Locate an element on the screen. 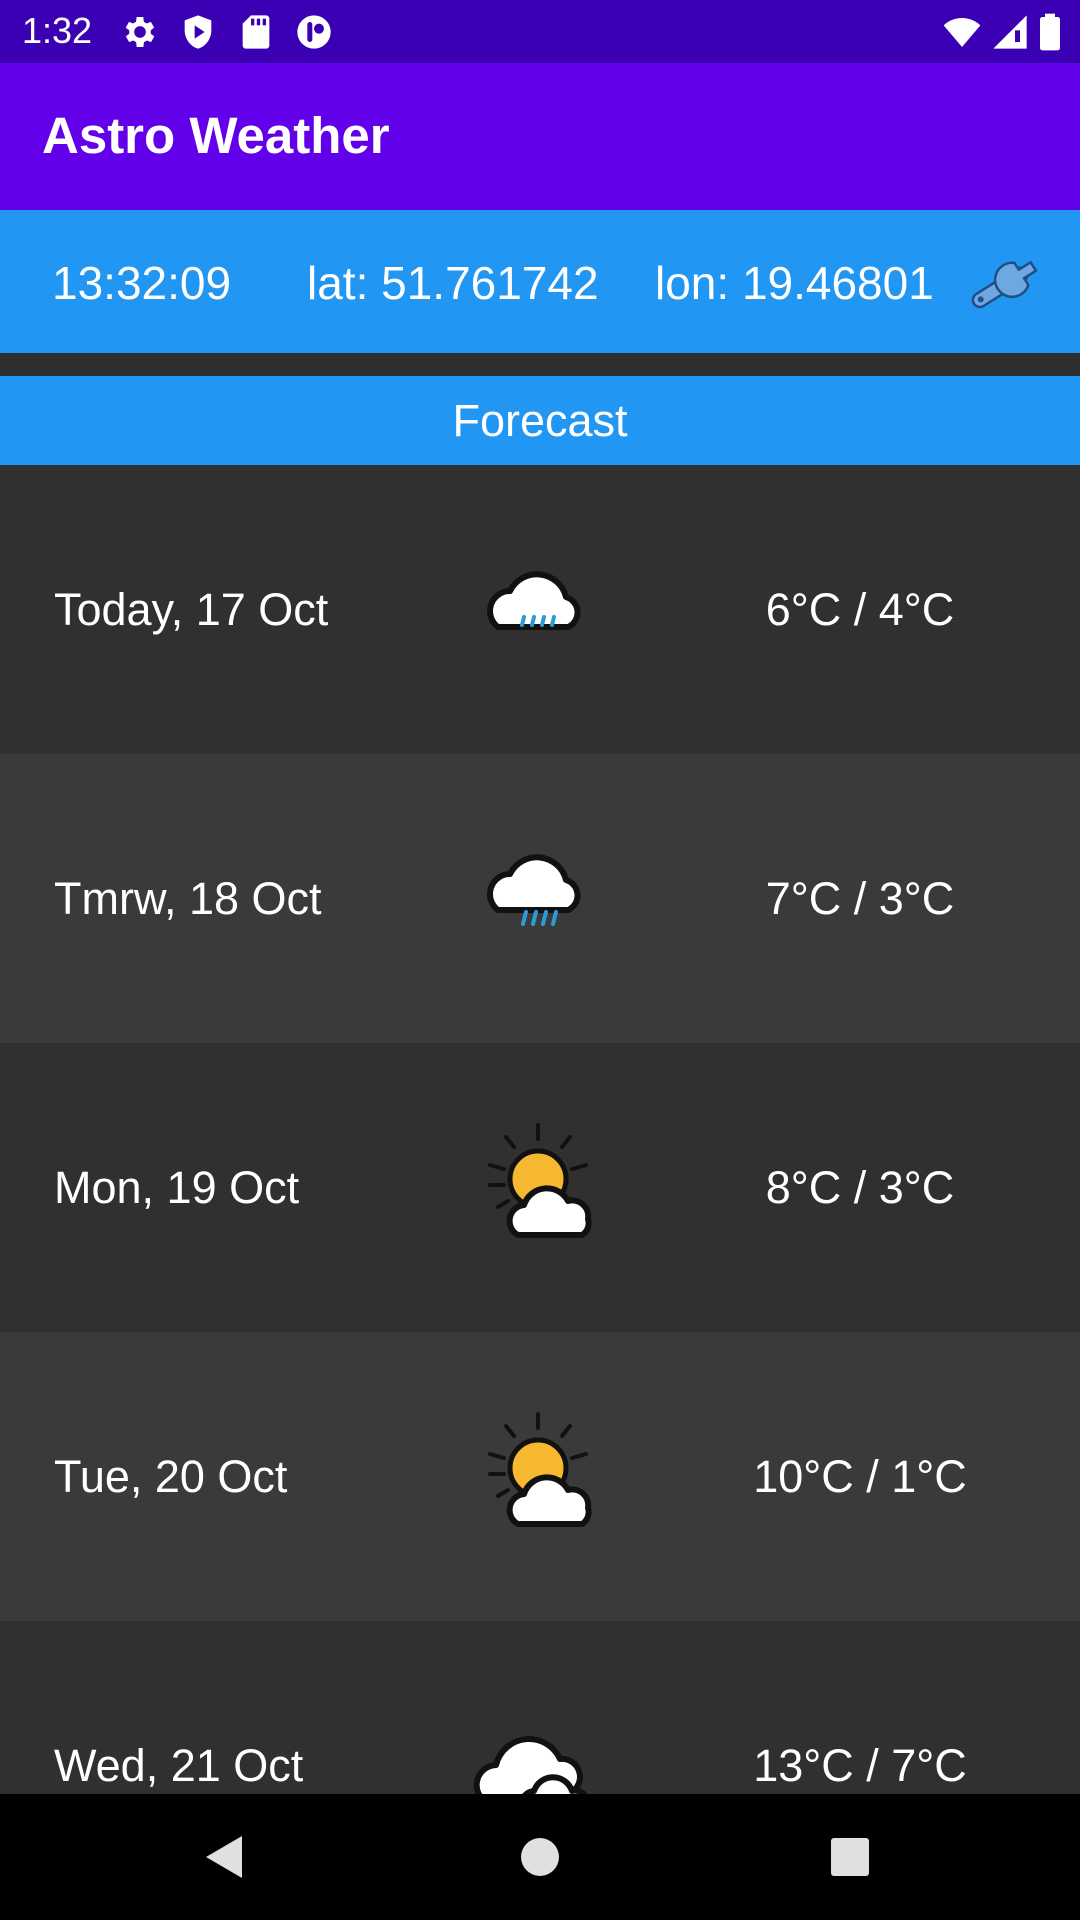 This screenshot has height=1920, width=1080. status-bar: 1:32 is located at coordinates (540, 31).